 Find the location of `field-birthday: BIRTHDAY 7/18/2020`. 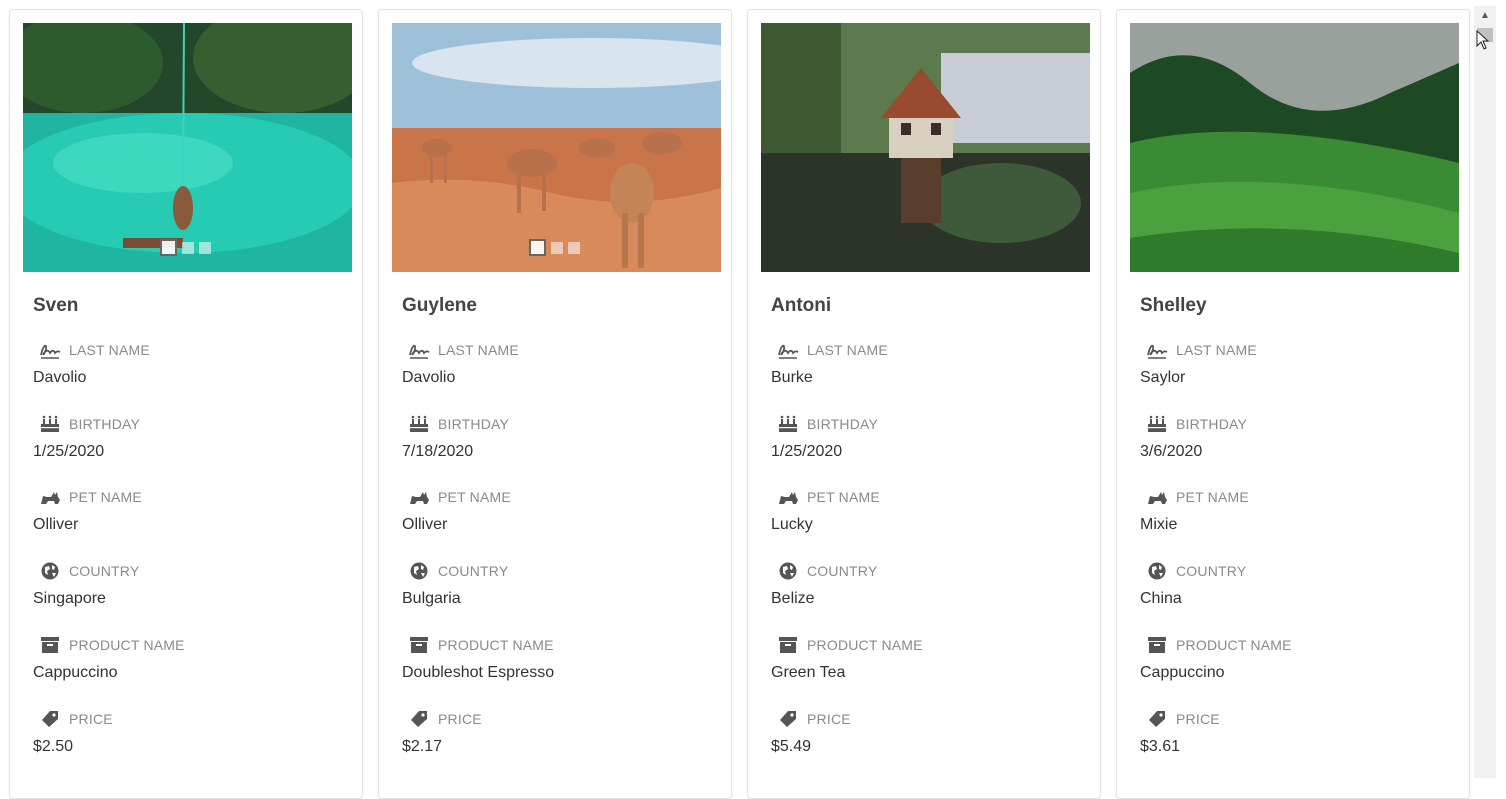

field-birthday: BIRTHDAY 7/18/2020 is located at coordinates (455, 437).